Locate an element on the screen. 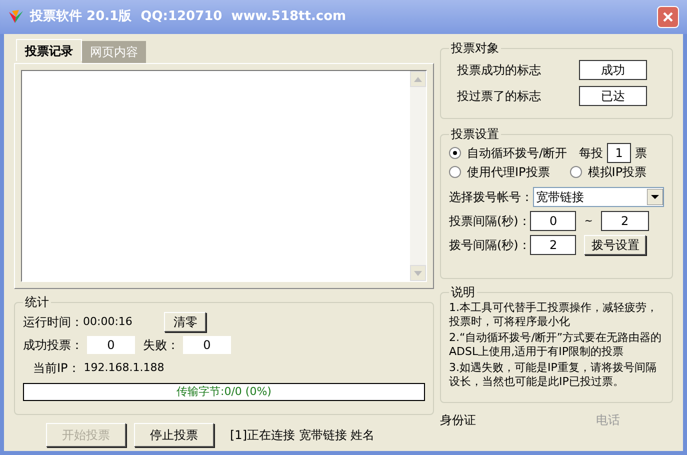 This screenshot has height=455, width=687. radio-label: 使用代理IP投票 is located at coordinates (508, 172).